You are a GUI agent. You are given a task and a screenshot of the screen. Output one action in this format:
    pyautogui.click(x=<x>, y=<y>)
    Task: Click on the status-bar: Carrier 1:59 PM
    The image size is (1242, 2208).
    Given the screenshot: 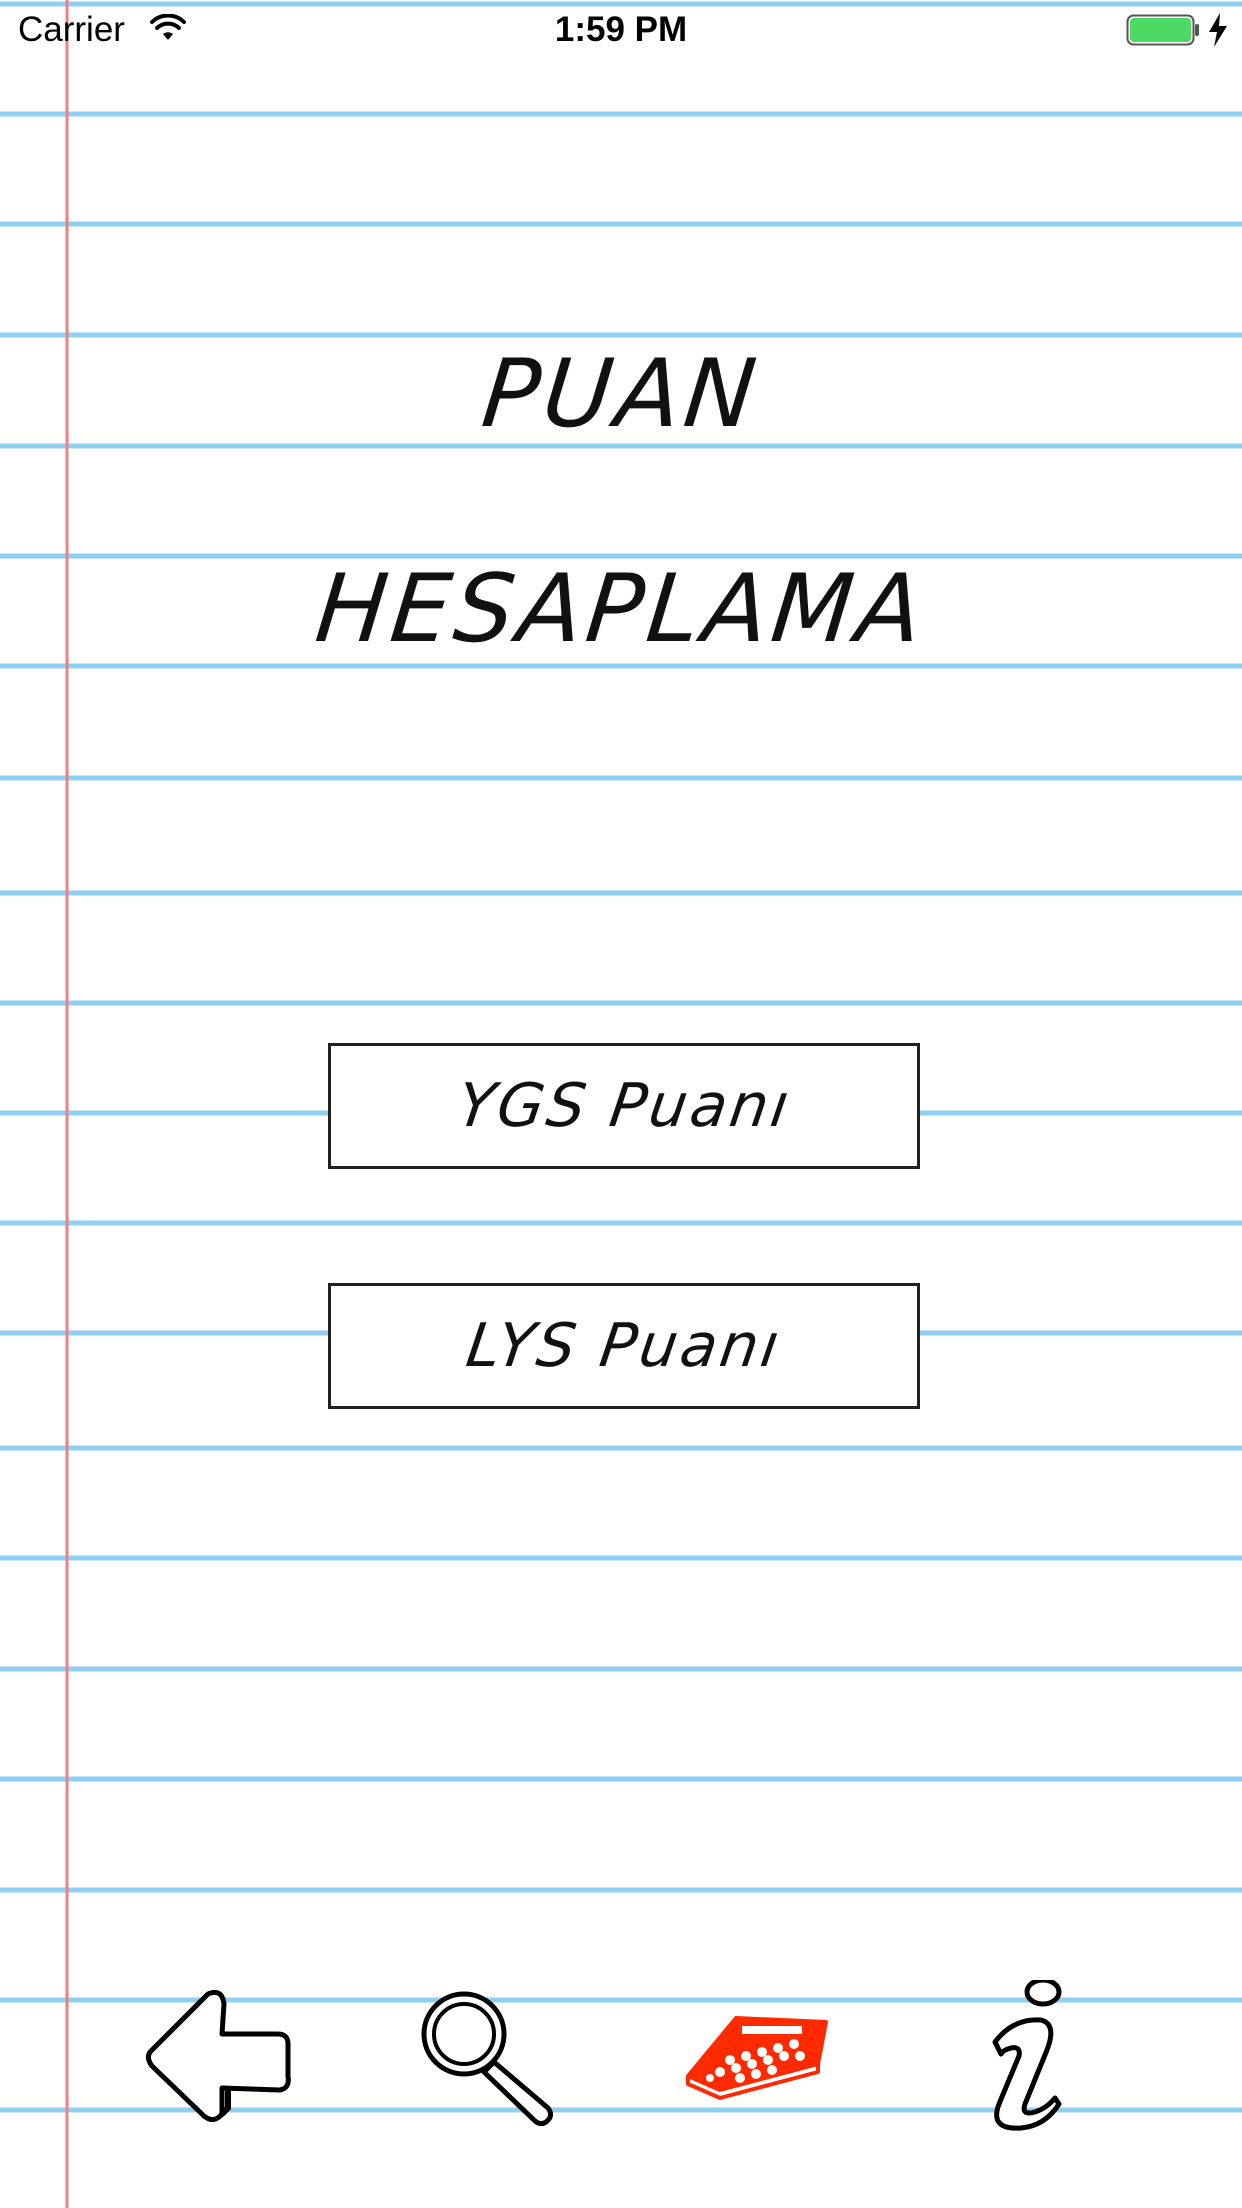 What is the action you would take?
    pyautogui.click(x=621, y=30)
    